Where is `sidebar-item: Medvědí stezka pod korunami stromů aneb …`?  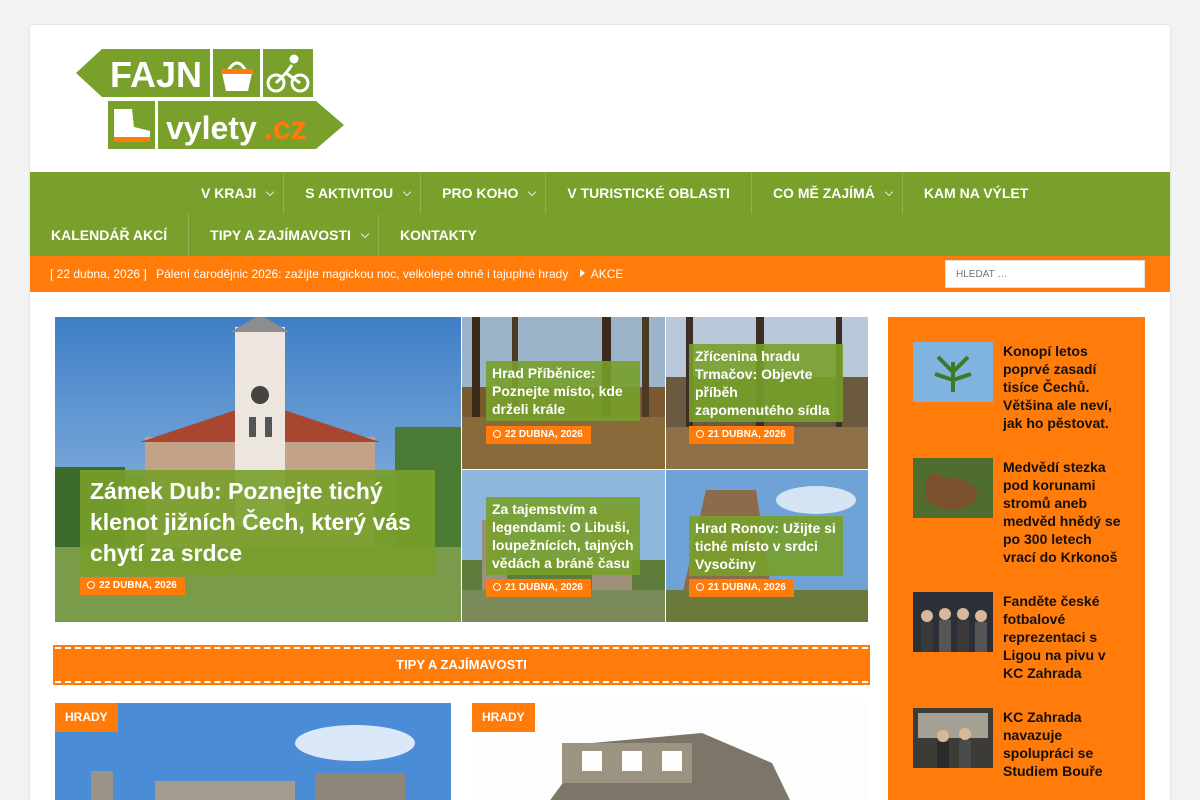 sidebar-item: Medvědí stezka pod korunami stromů aneb … is located at coordinates (1018, 518).